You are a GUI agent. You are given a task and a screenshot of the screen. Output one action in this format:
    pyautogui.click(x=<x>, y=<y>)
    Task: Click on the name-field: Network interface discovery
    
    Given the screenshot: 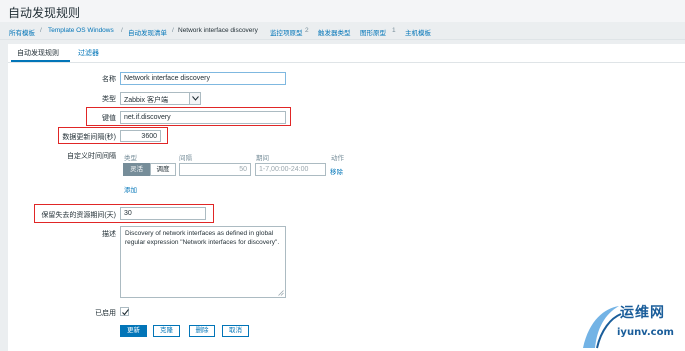 What is the action you would take?
    pyautogui.click(x=203, y=78)
    